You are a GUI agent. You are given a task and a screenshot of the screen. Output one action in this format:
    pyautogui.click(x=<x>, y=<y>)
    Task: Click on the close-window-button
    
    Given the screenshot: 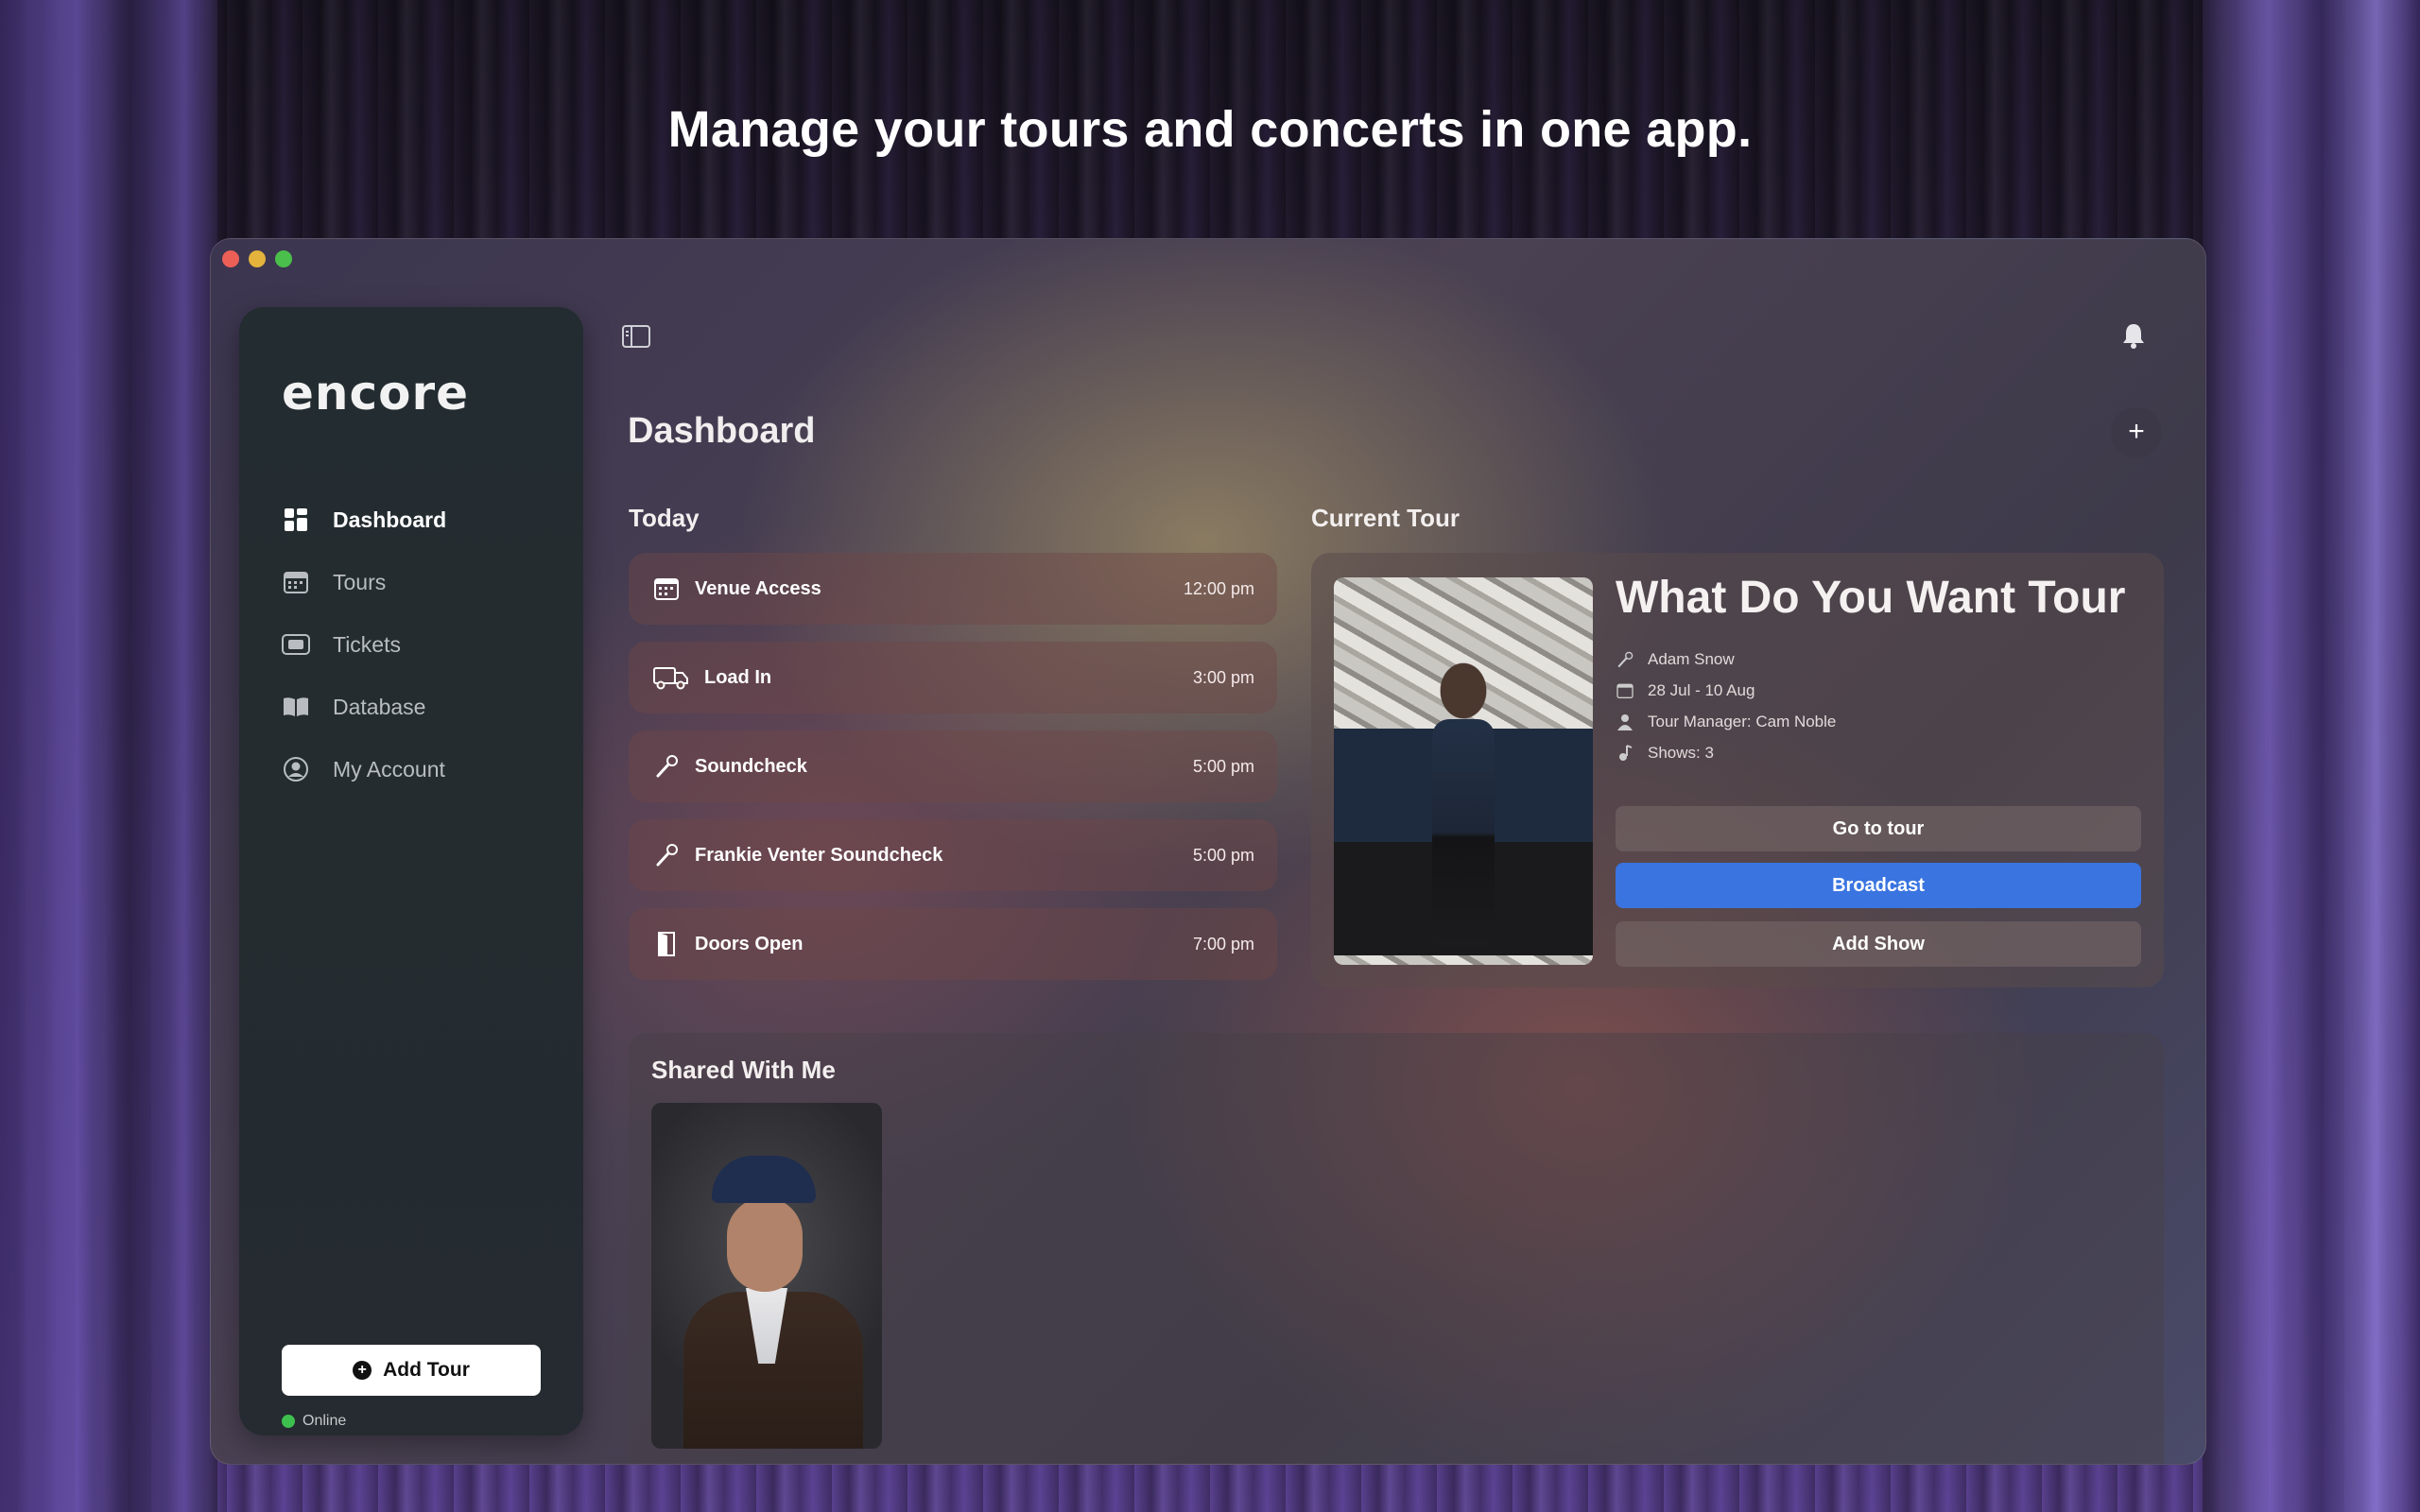 What is the action you would take?
    pyautogui.click(x=230, y=258)
    